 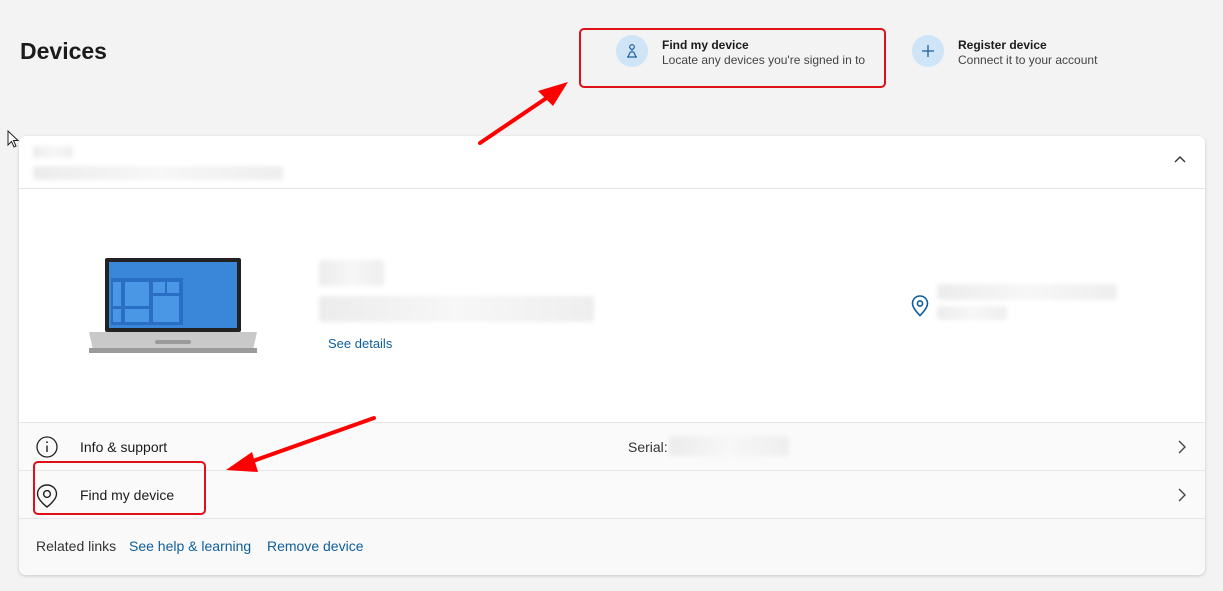 I want to click on highlight-box-top, so click(x=732, y=58).